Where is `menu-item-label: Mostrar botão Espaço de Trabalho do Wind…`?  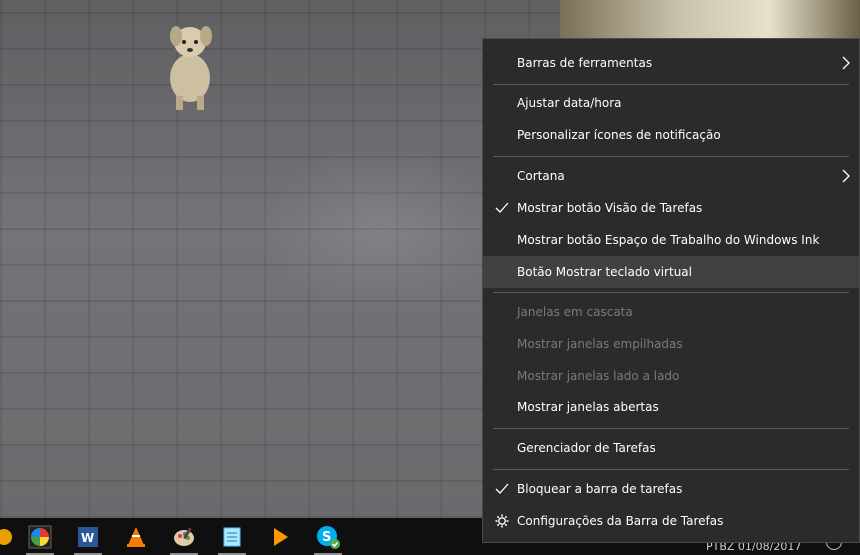
menu-item-label: Mostrar botão Espaço de Trabalho do Wind… is located at coordinates (668, 240).